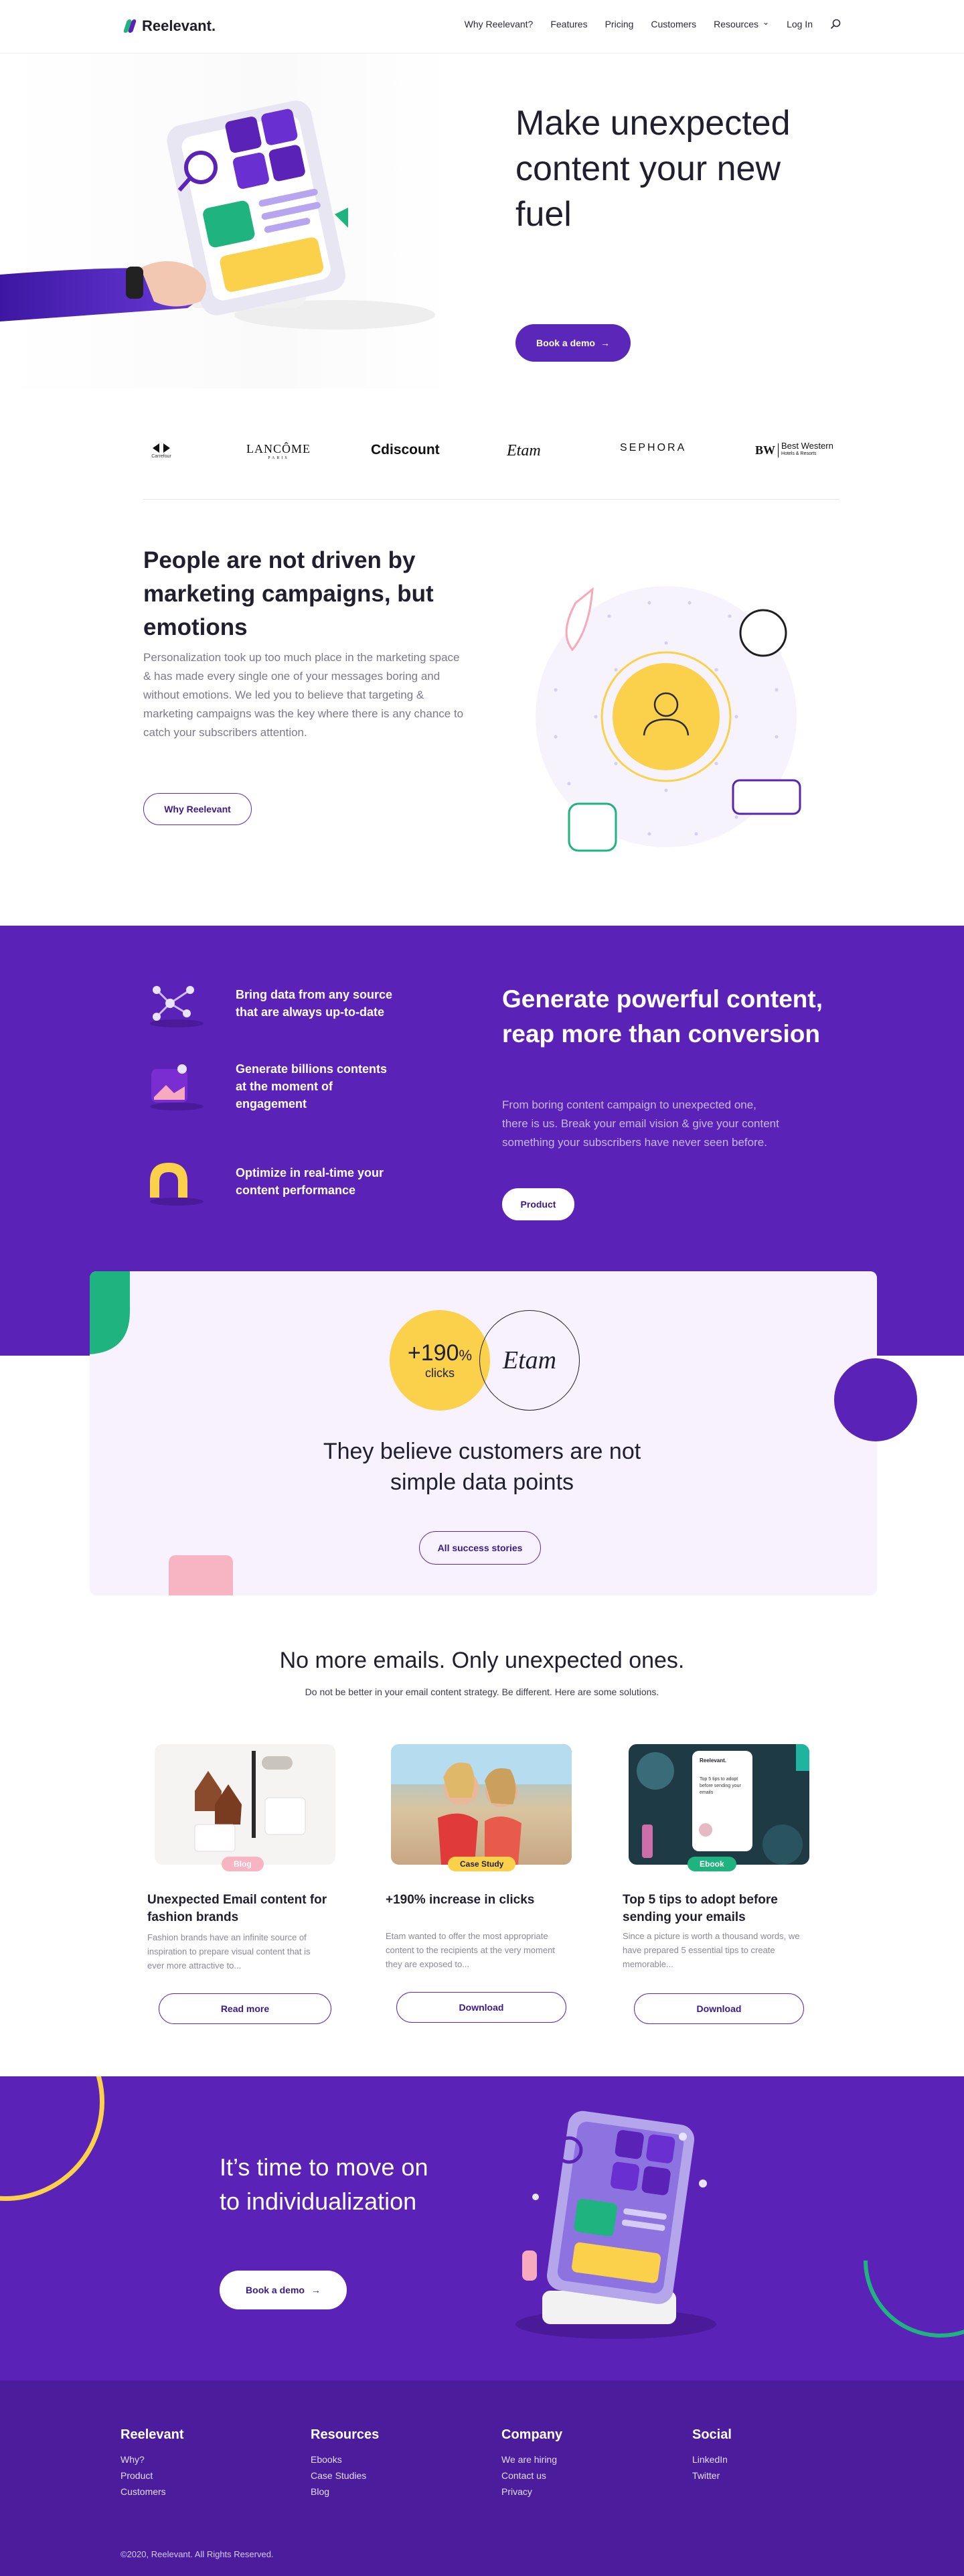  Describe the element at coordinates (143, 2492) in the screenshot. I see `footer-link-customers: Customers` at that location.